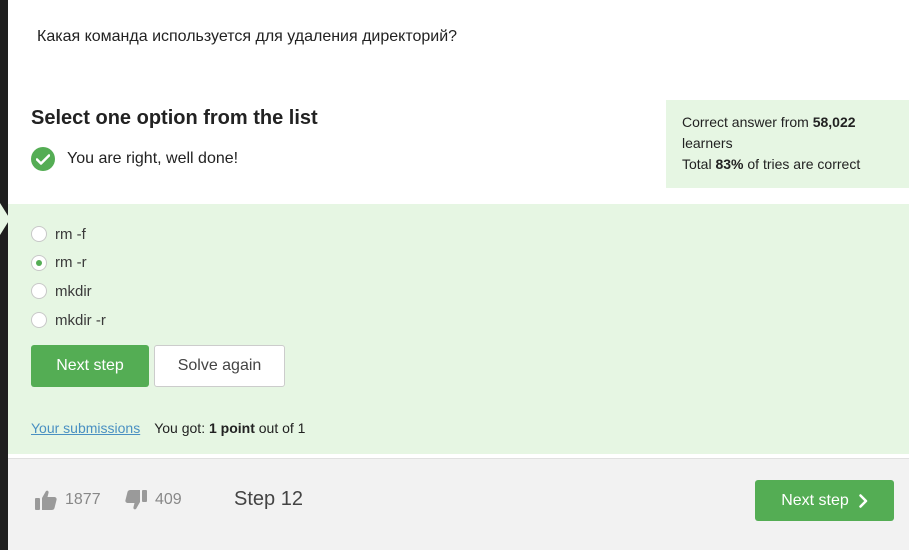 The image size is (909, 550). Describe the element at coordinates (168, 499) in the screenshot. I see `dislikes-count: 409` at that location.